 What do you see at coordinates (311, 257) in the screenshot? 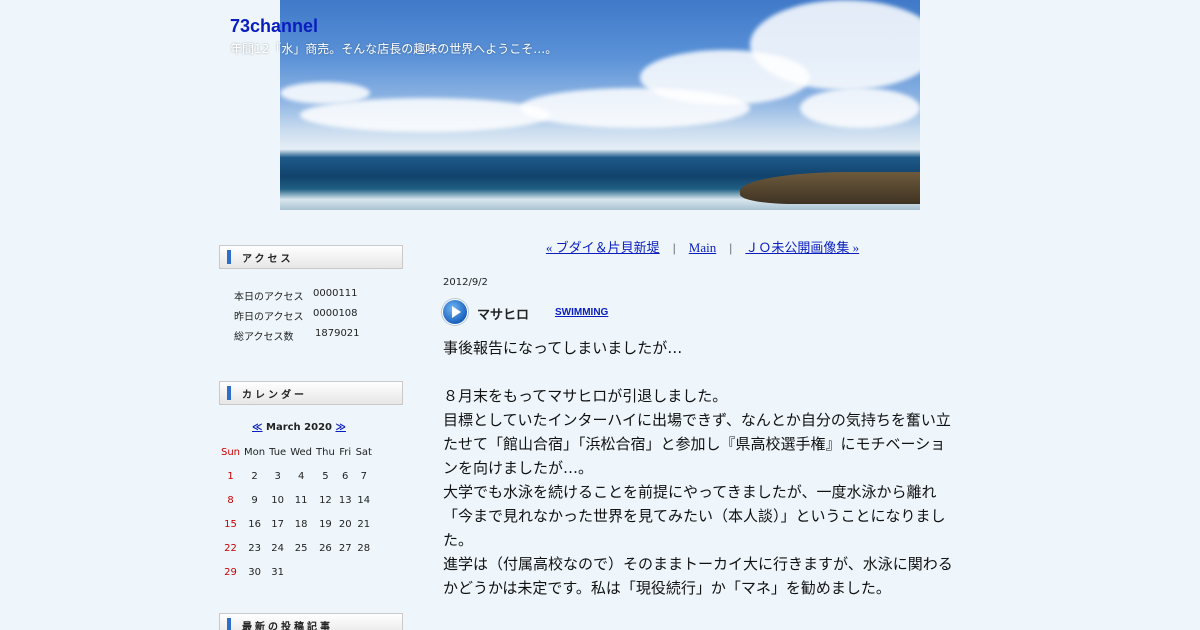
I see `access-widget-title: アクセス` at bounding box center [311, 257].